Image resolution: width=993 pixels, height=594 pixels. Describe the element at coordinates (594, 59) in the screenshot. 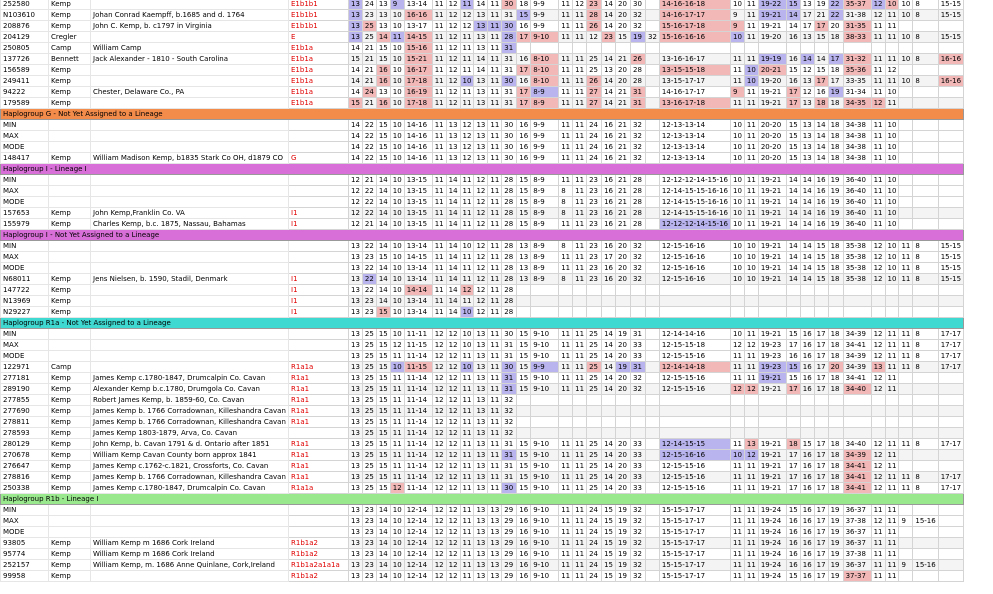

I see `marker-cell: 25` at that location.